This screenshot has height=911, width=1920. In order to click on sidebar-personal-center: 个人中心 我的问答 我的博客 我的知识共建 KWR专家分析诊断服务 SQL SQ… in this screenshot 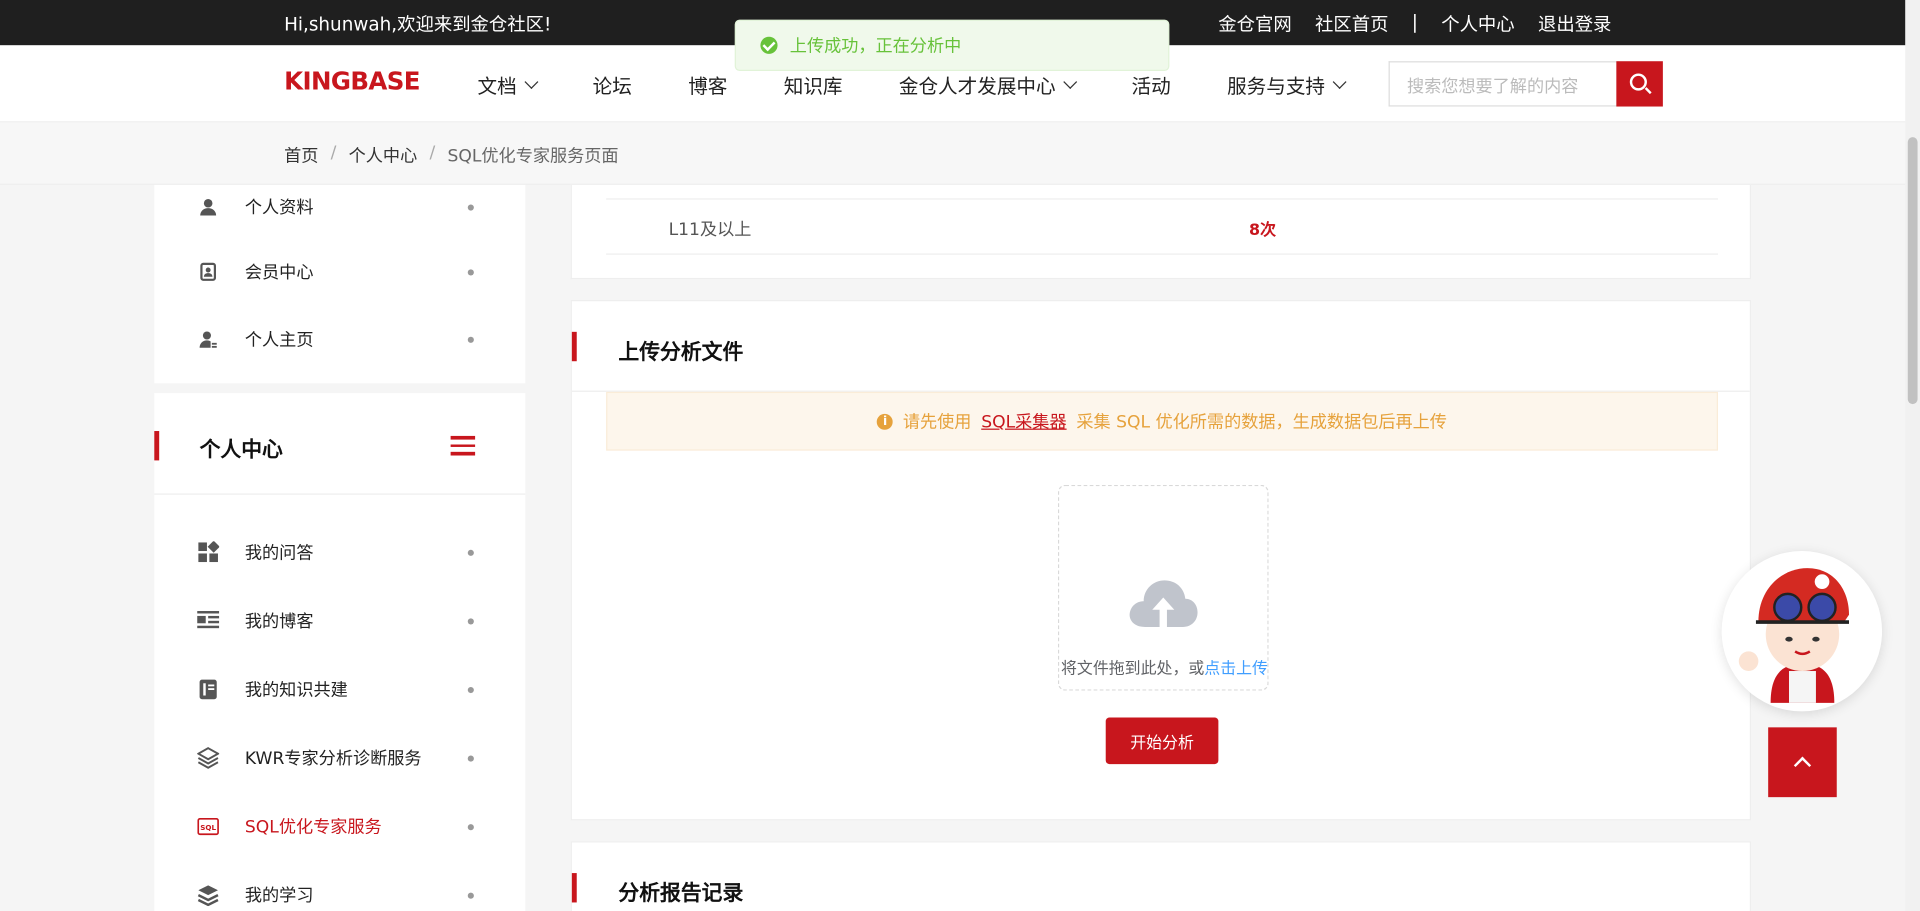, I will do `click(340, 652)`.